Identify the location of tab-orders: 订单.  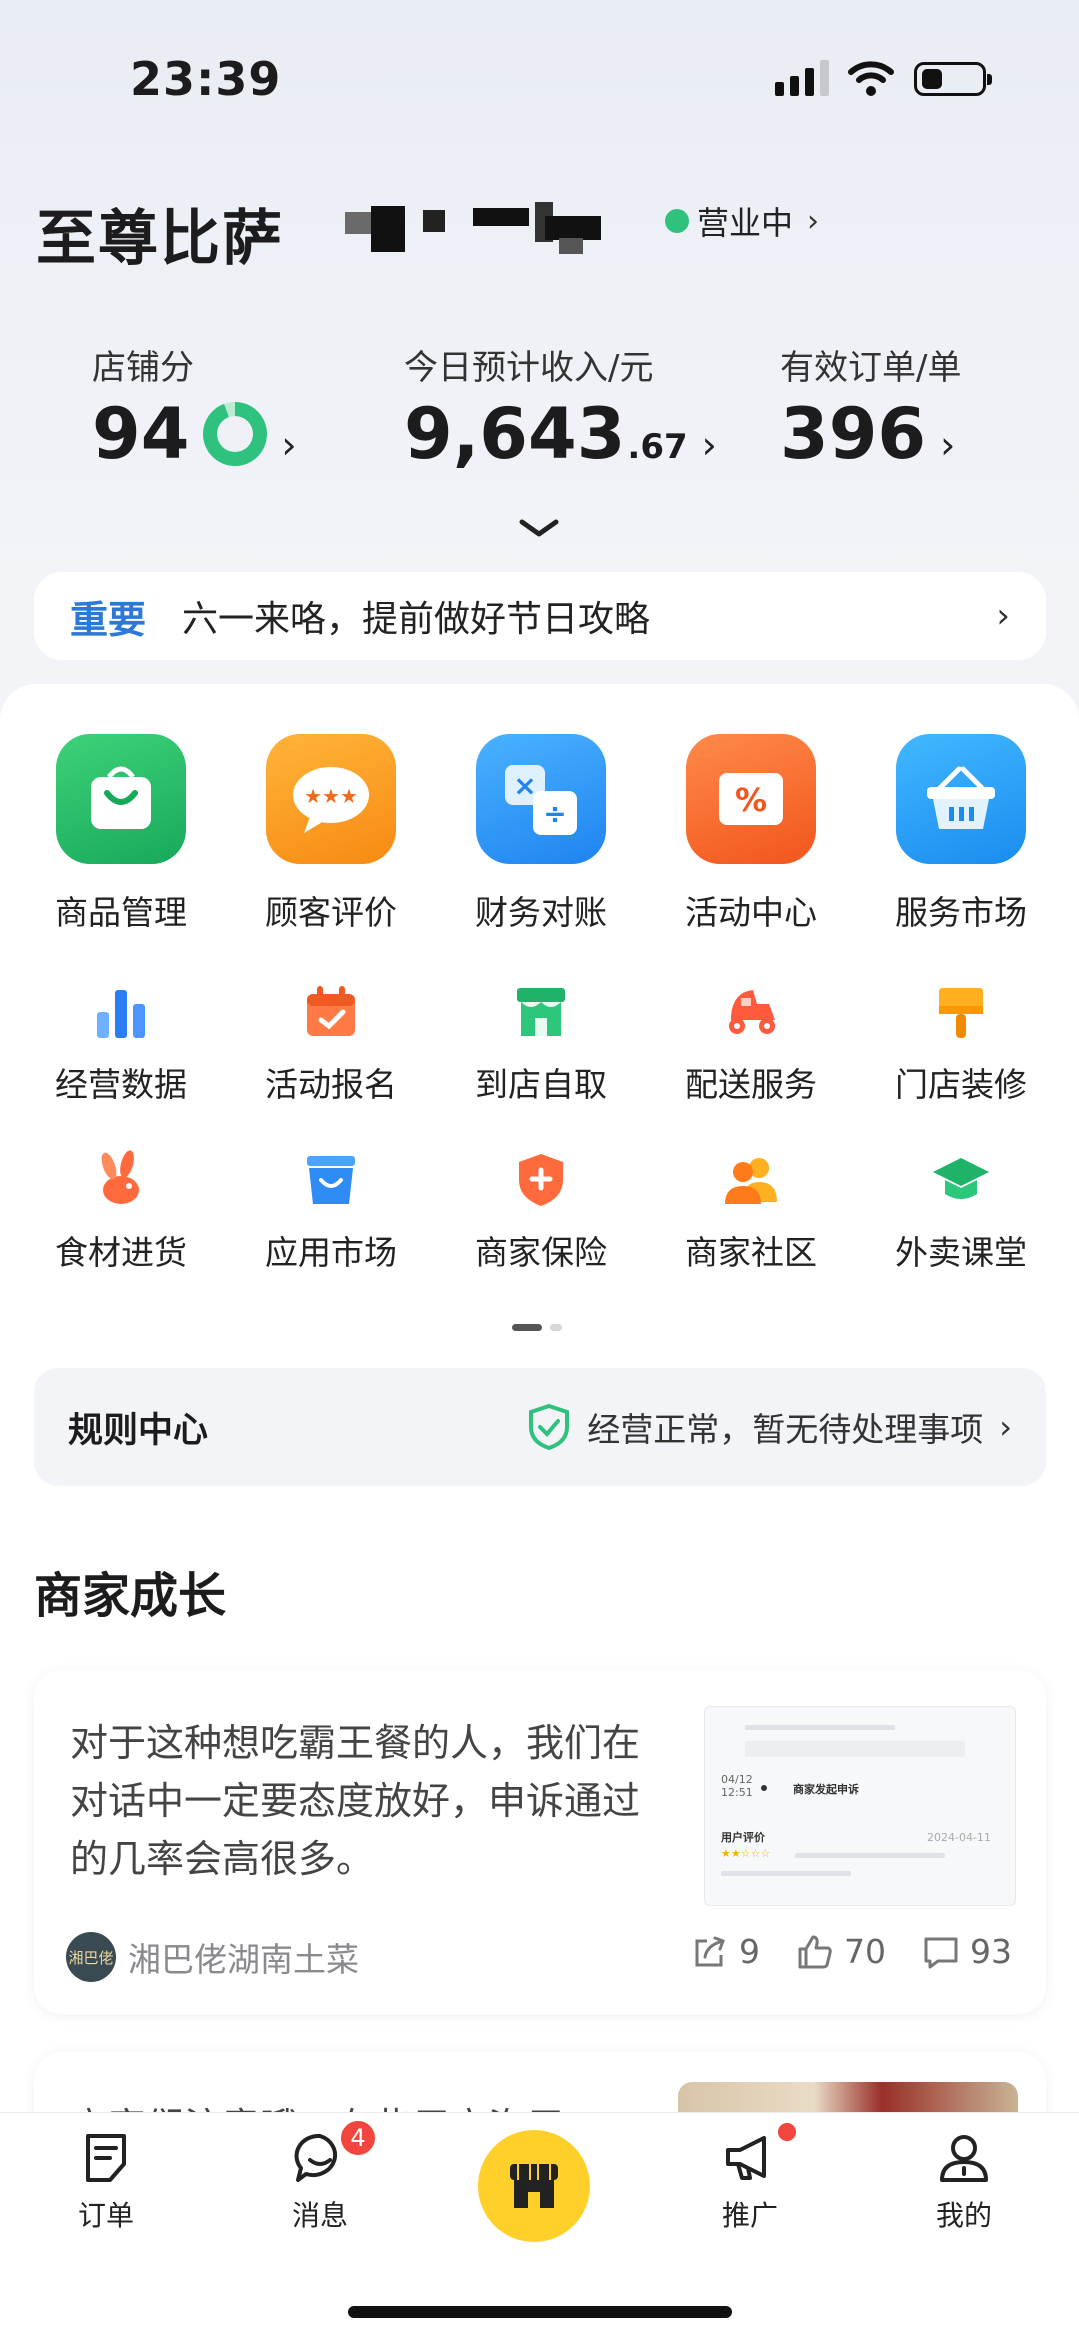
(106, 2182).